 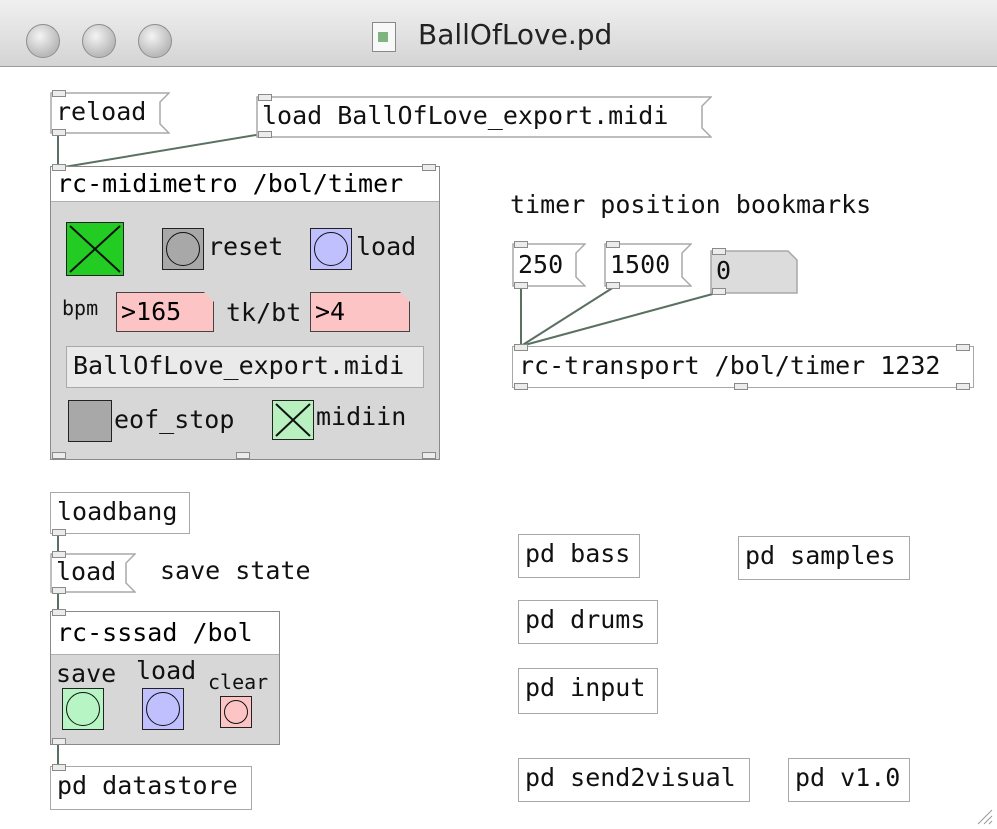 I want to click on load-bang, so click(x=331, y=249).